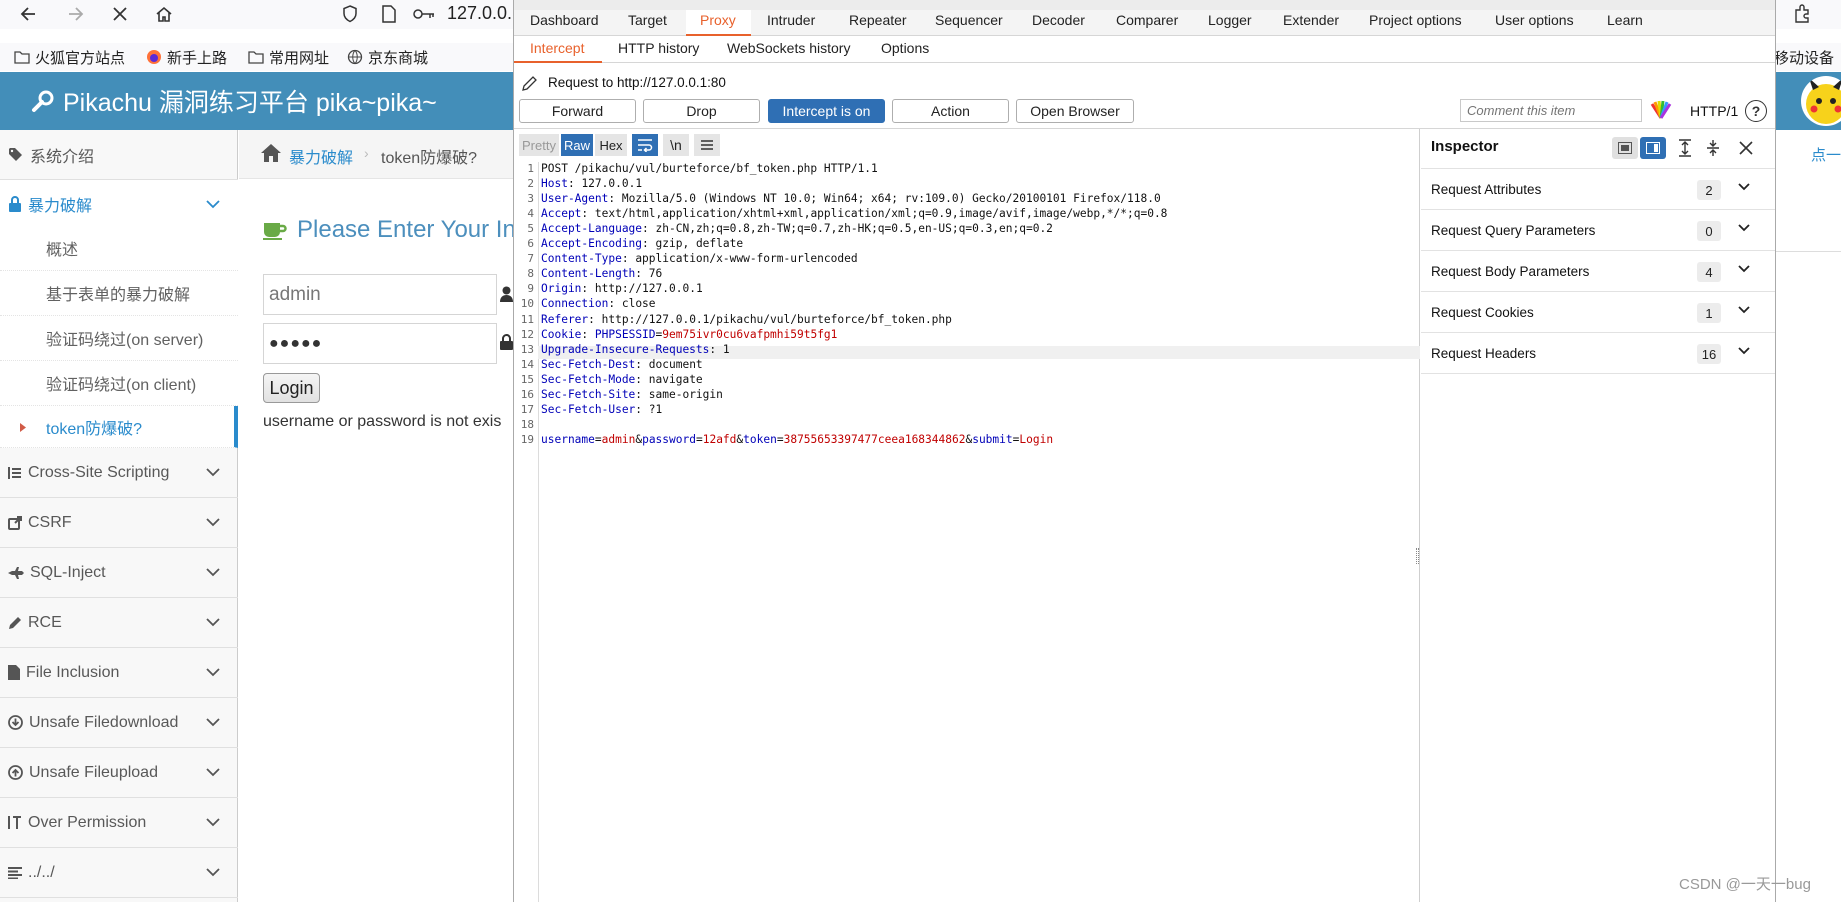  What do you see at coordinates (387, 57) in the screenshot?
I see `bookmark-jd: 京东商城` at bounding box center [387, 57].